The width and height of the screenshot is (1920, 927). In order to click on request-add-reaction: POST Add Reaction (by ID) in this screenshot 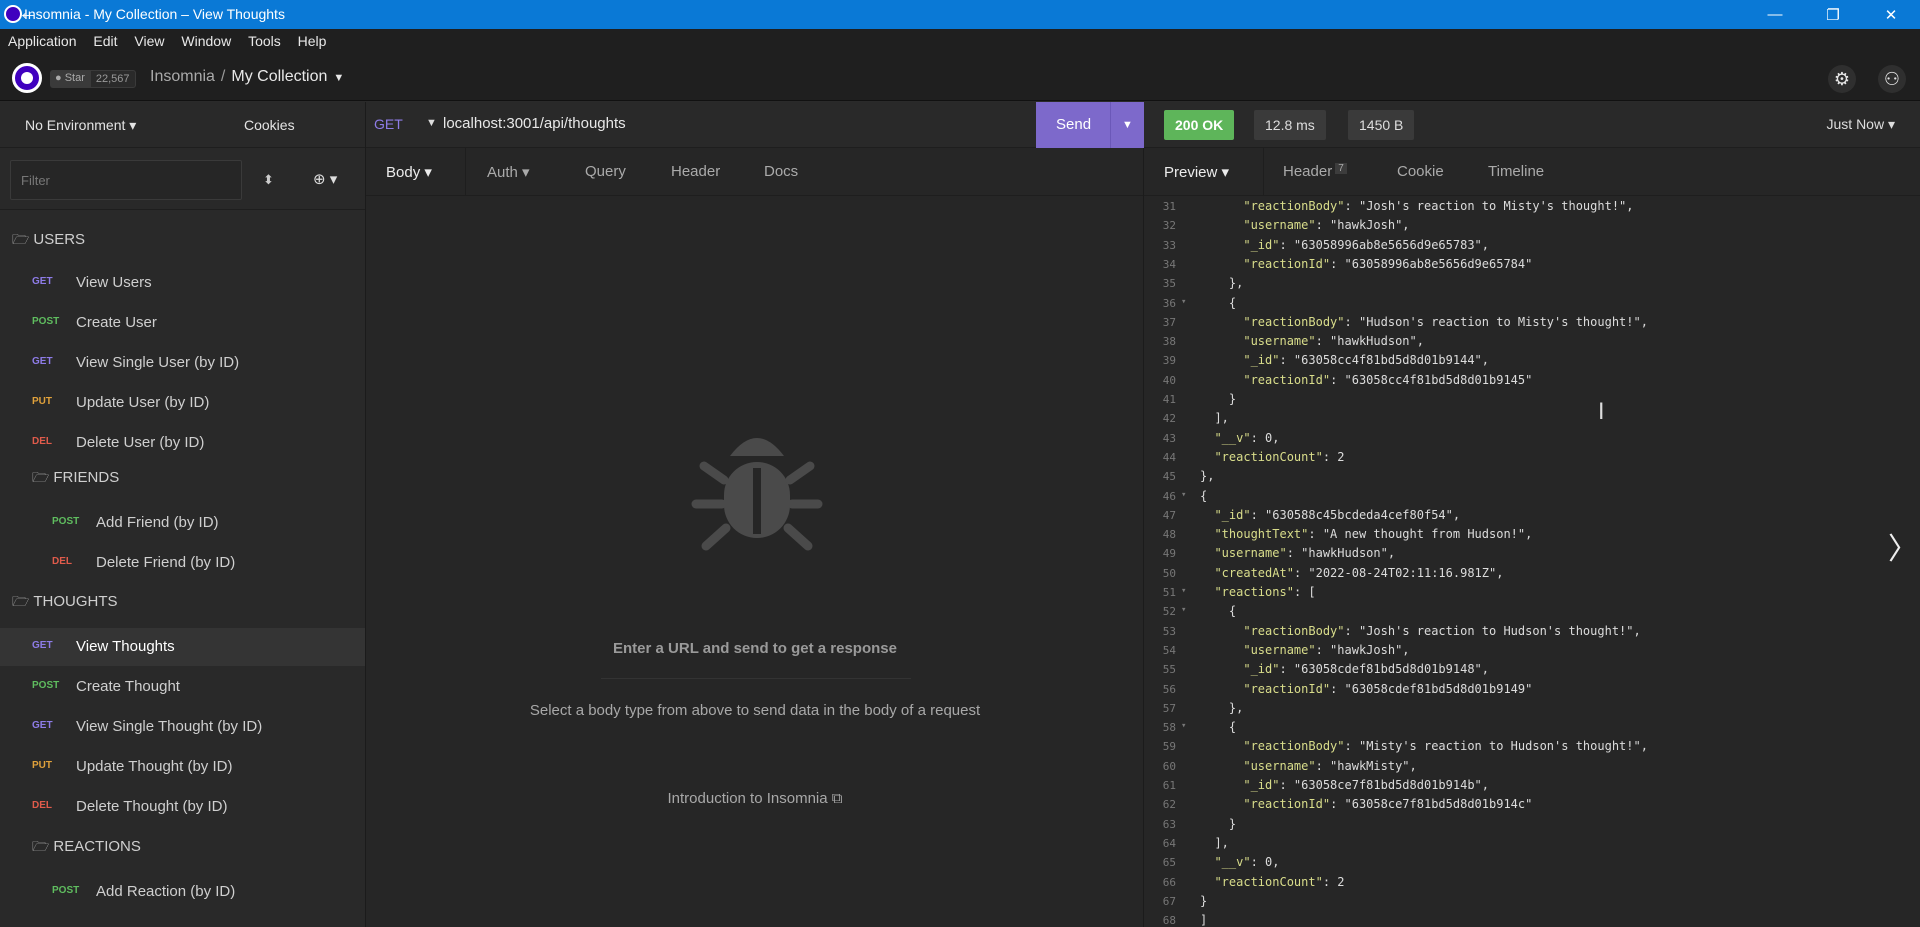, I will do `click(182, 892)`.